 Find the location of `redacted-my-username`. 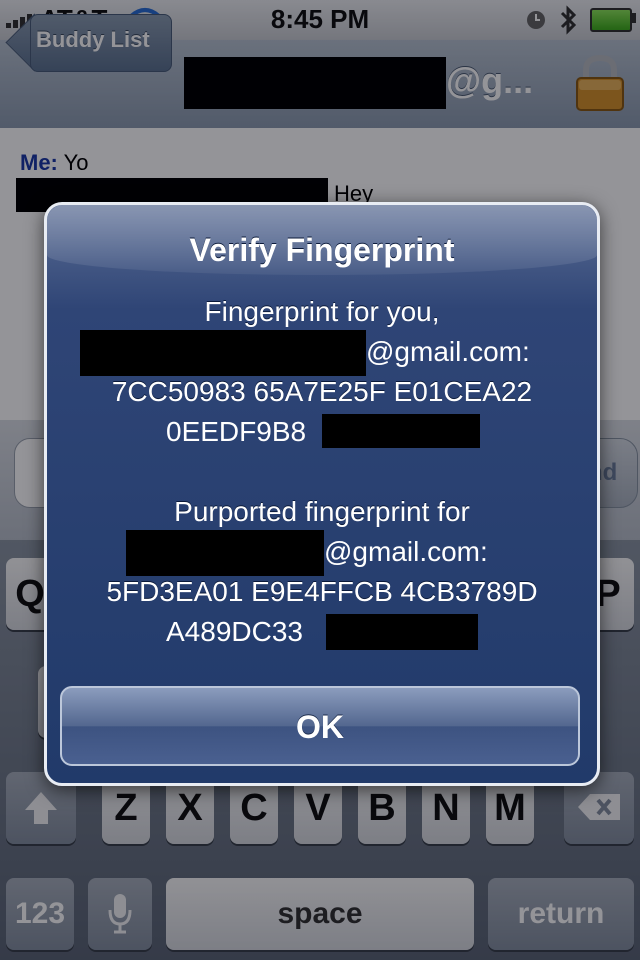

redacted-my-username is located at coordinates (223, 353).